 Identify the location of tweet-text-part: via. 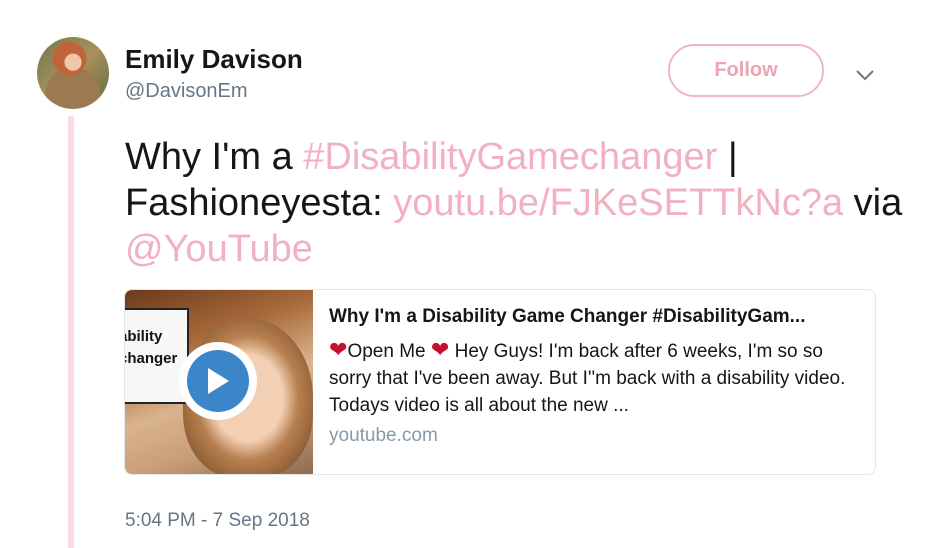
(873, 203).